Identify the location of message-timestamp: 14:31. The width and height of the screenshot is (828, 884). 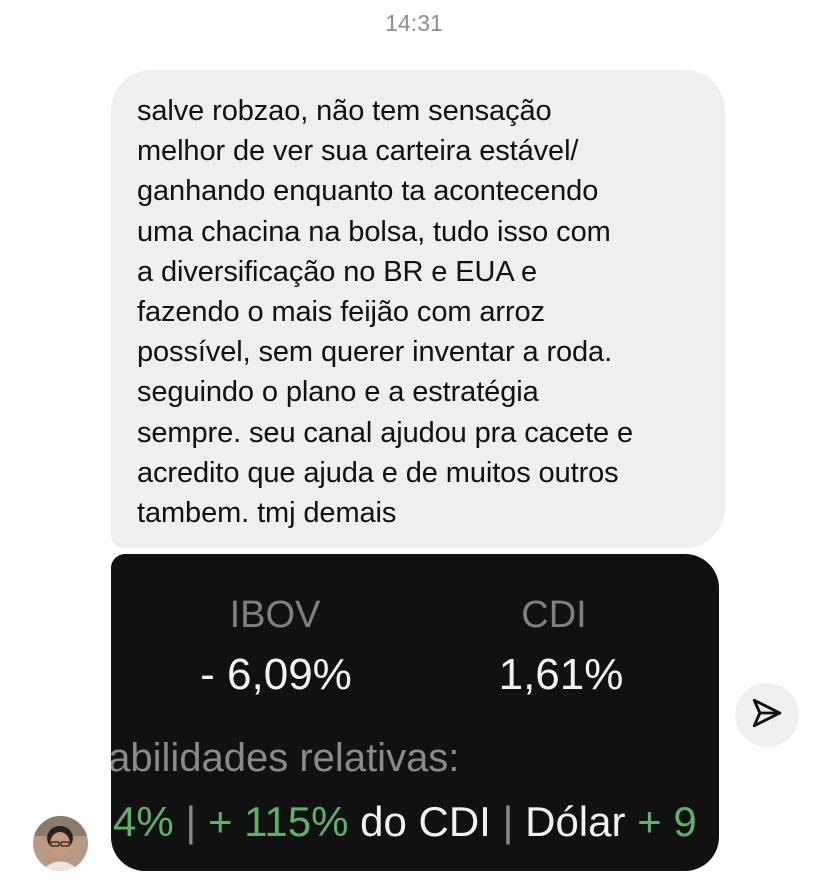
(414, 23).